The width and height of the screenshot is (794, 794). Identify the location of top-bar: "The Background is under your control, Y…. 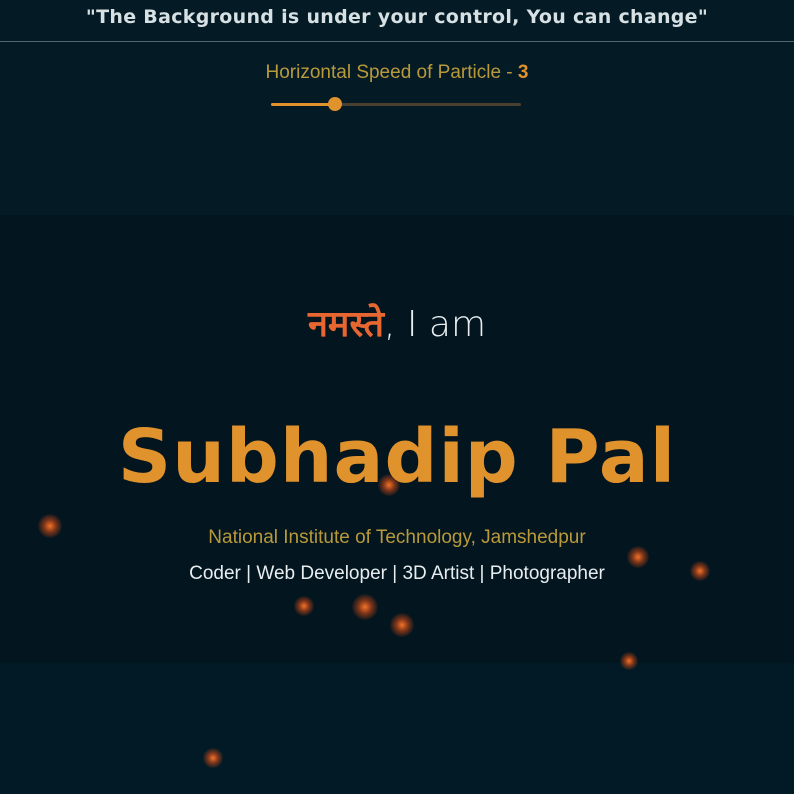
(397, 21).